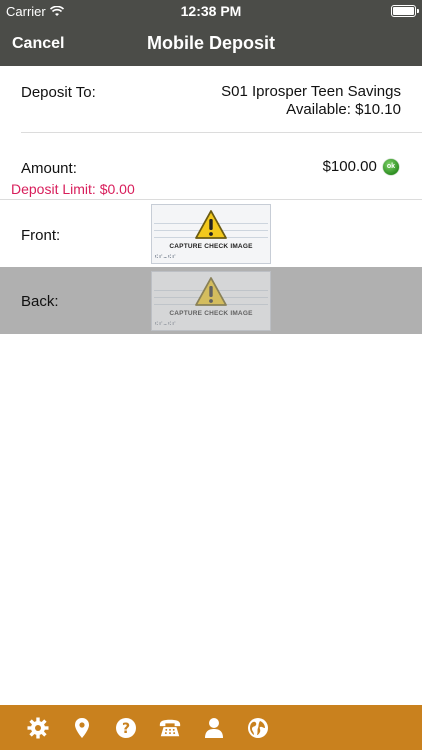  I want to click on back-check-image: CAPTURE CHECK IMAGE ⑆ ⑈ ⑉ ⑆ ⑈, so click(211, 301).